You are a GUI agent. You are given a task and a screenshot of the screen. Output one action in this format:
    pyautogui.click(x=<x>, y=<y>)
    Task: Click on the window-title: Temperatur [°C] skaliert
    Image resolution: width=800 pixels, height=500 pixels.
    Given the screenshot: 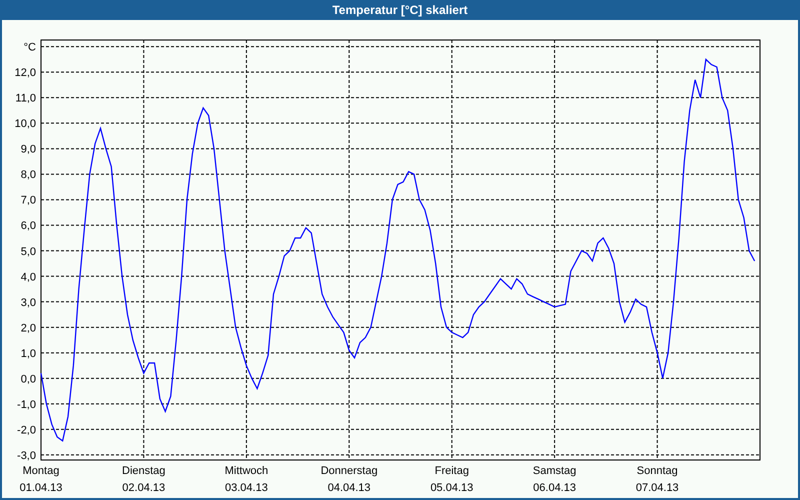 What is the action you would take?
    pyautogui.click(x=400, y=10)
    